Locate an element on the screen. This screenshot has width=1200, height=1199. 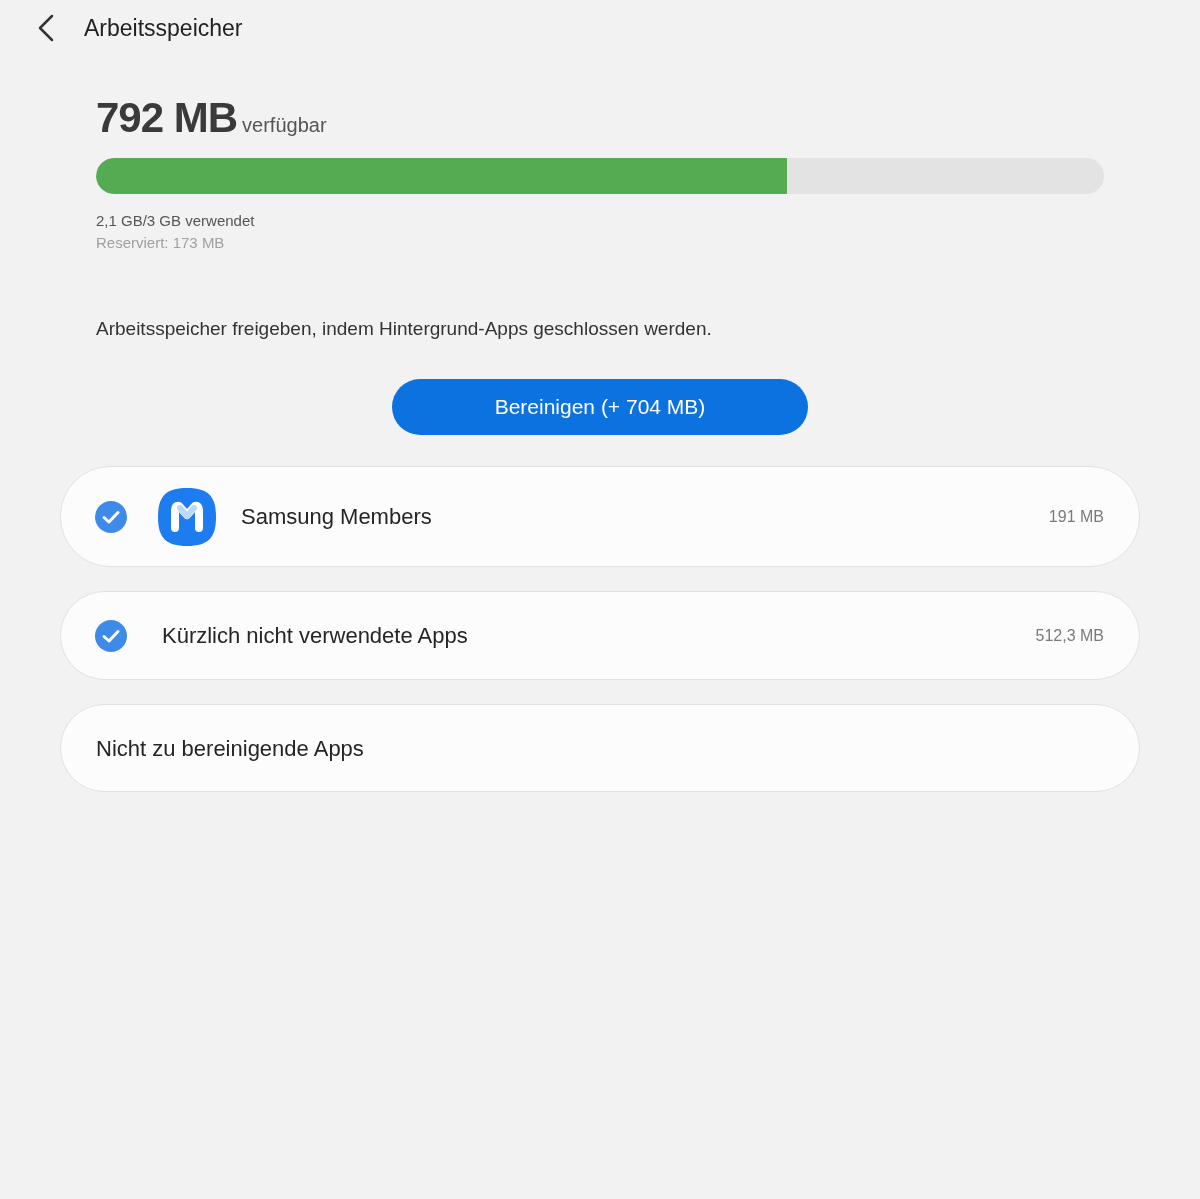
back-icon is located at coordinates (46, 28).